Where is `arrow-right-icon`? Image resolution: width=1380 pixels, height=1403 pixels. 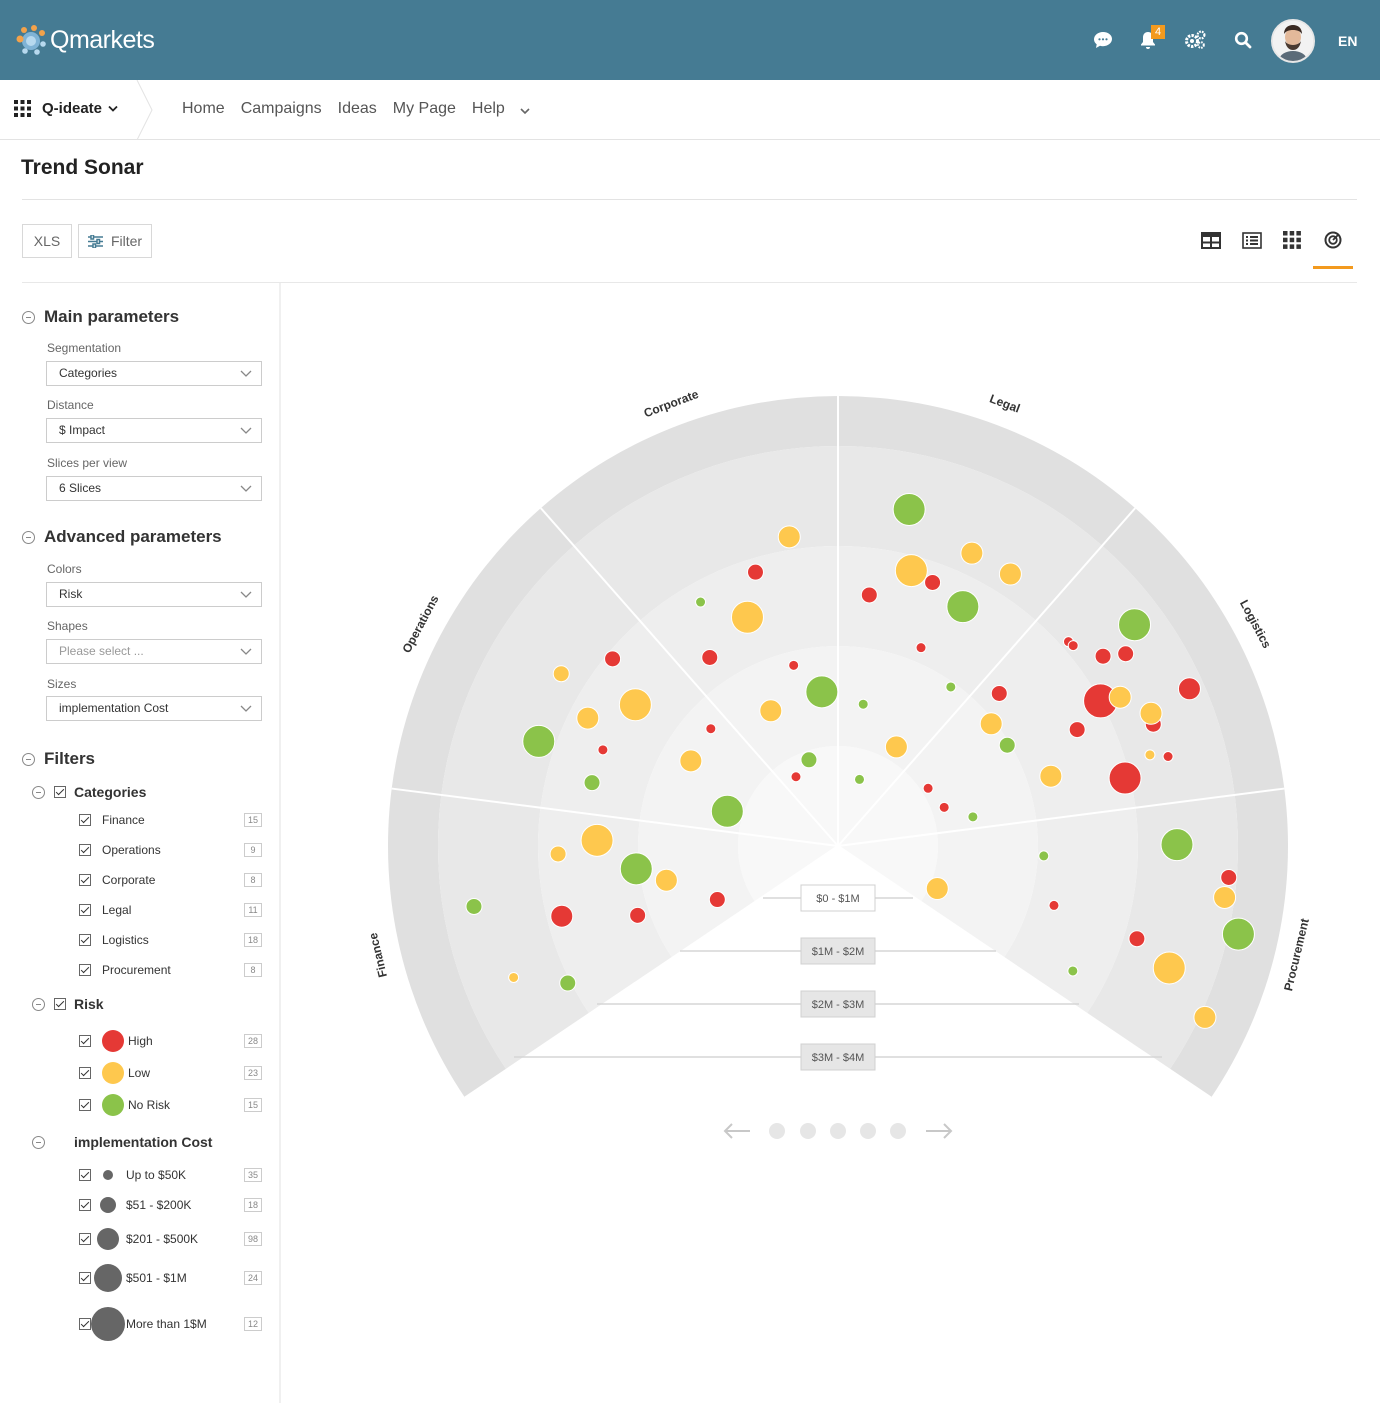 arrow-right-icon is located at coordinates (939, 1131).